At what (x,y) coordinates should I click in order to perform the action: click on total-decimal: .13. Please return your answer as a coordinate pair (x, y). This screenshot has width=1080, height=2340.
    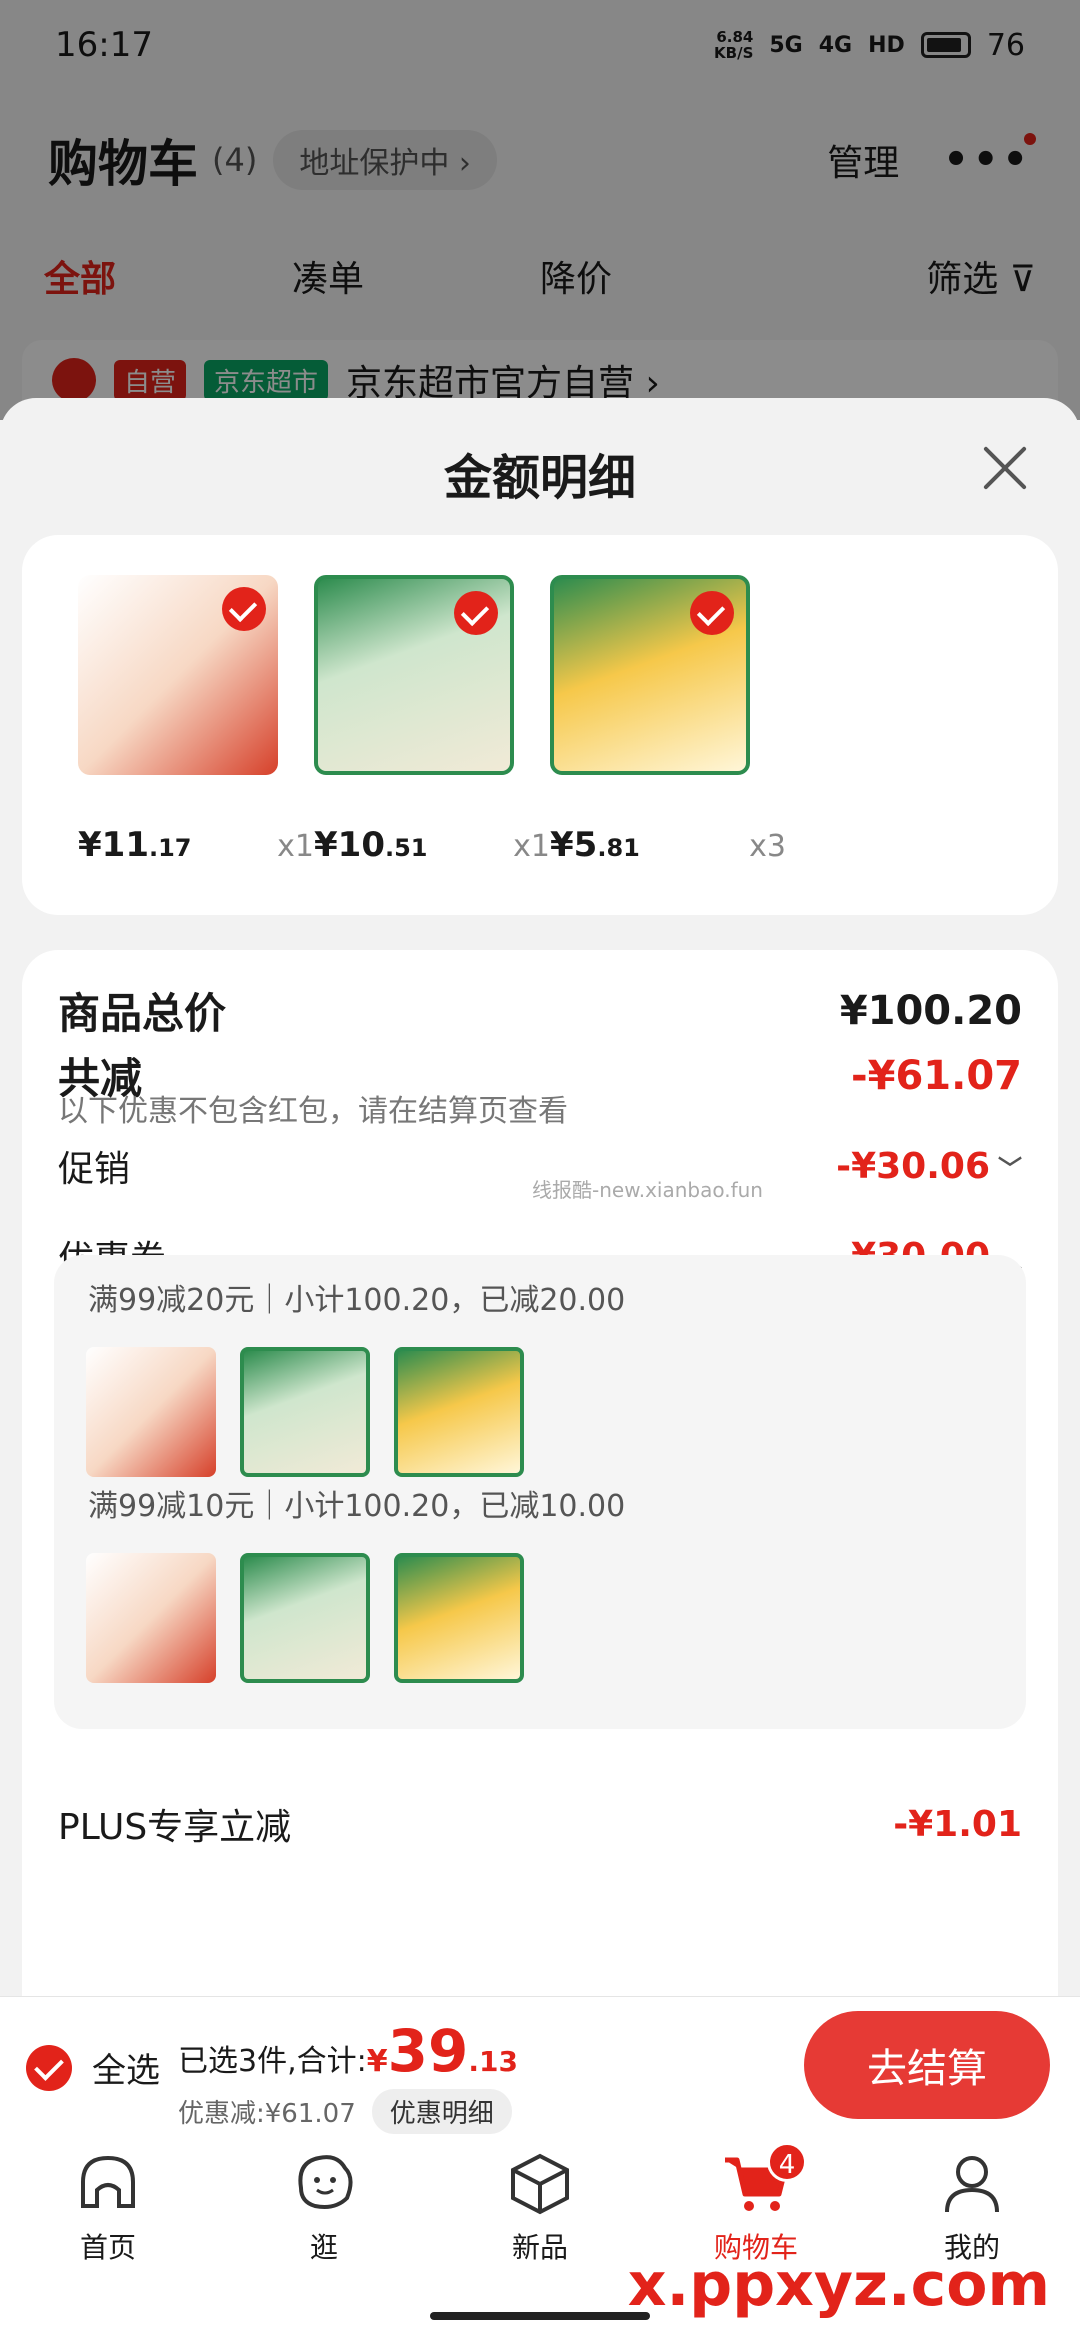
    Looking at the image, I should click on (493, 2061).